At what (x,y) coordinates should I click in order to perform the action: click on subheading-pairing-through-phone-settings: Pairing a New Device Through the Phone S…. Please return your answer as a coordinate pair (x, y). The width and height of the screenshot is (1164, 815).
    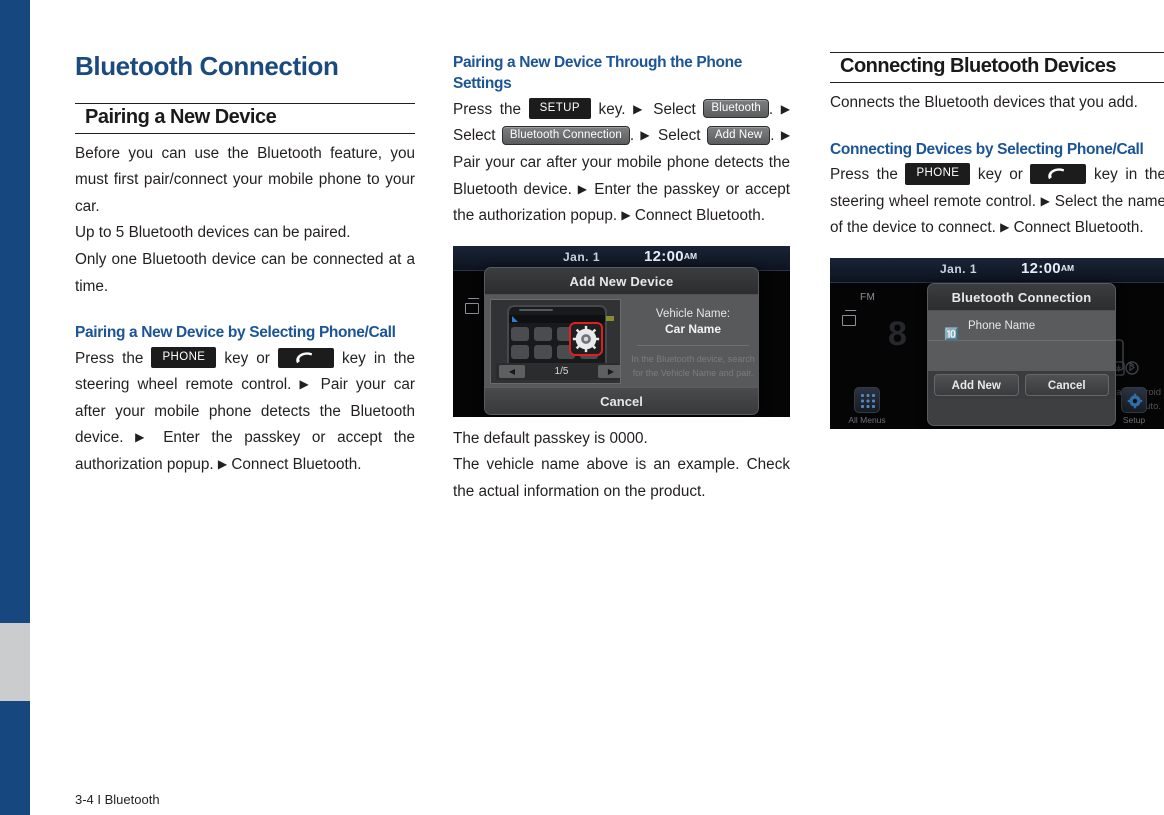
    Looking at the image, I should click on (598, 73).